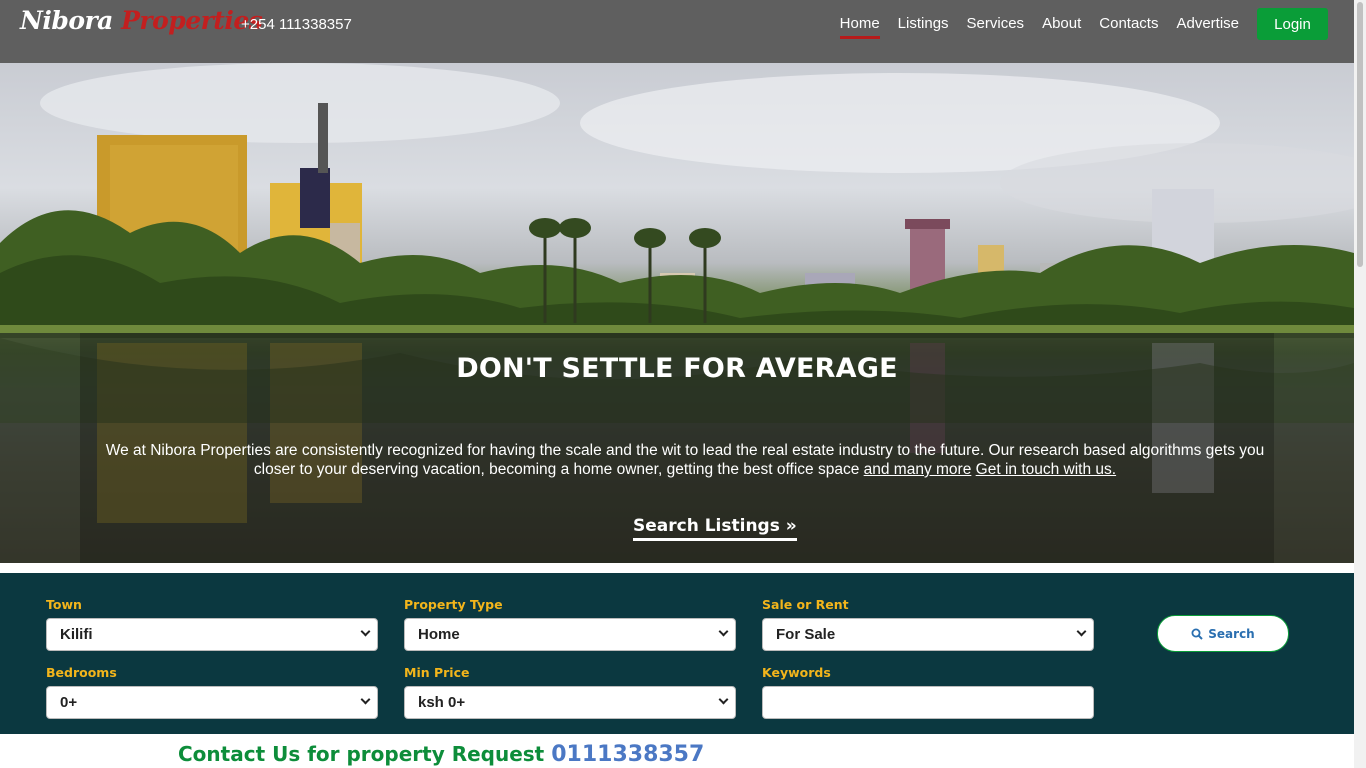 This screenshot has width=1366, height=768. What do you see at coordinates (570, 702) in the screenshot?
I see `min-price-select: ksh 0+` at bounding box center [570, 702].